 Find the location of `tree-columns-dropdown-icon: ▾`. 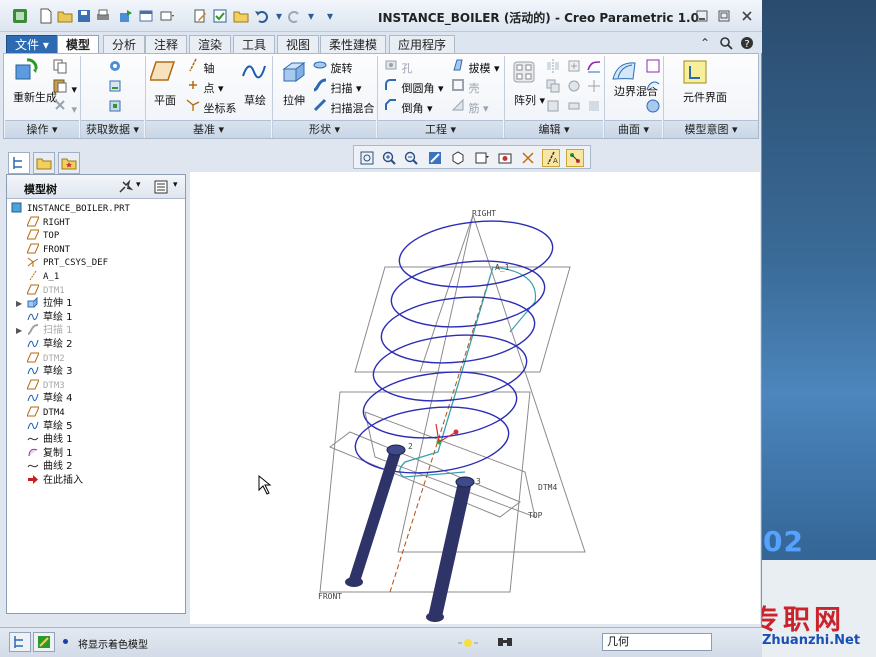

tree-columns-dropdown-icon: ▾ is located at coordinates (175, 185).